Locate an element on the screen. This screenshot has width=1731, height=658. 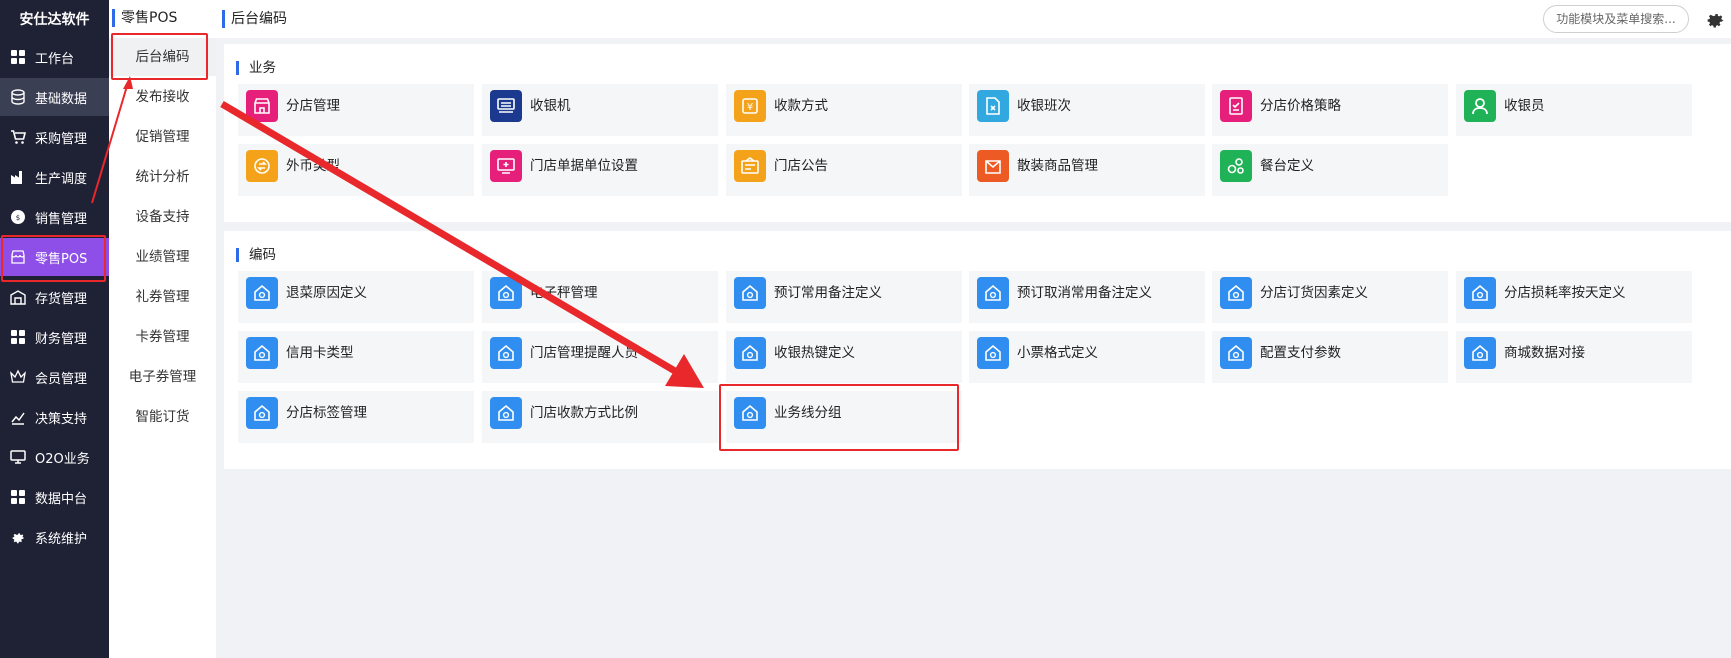
module-tile-label: 信用卡类型 is located at coordinates (320, 353).